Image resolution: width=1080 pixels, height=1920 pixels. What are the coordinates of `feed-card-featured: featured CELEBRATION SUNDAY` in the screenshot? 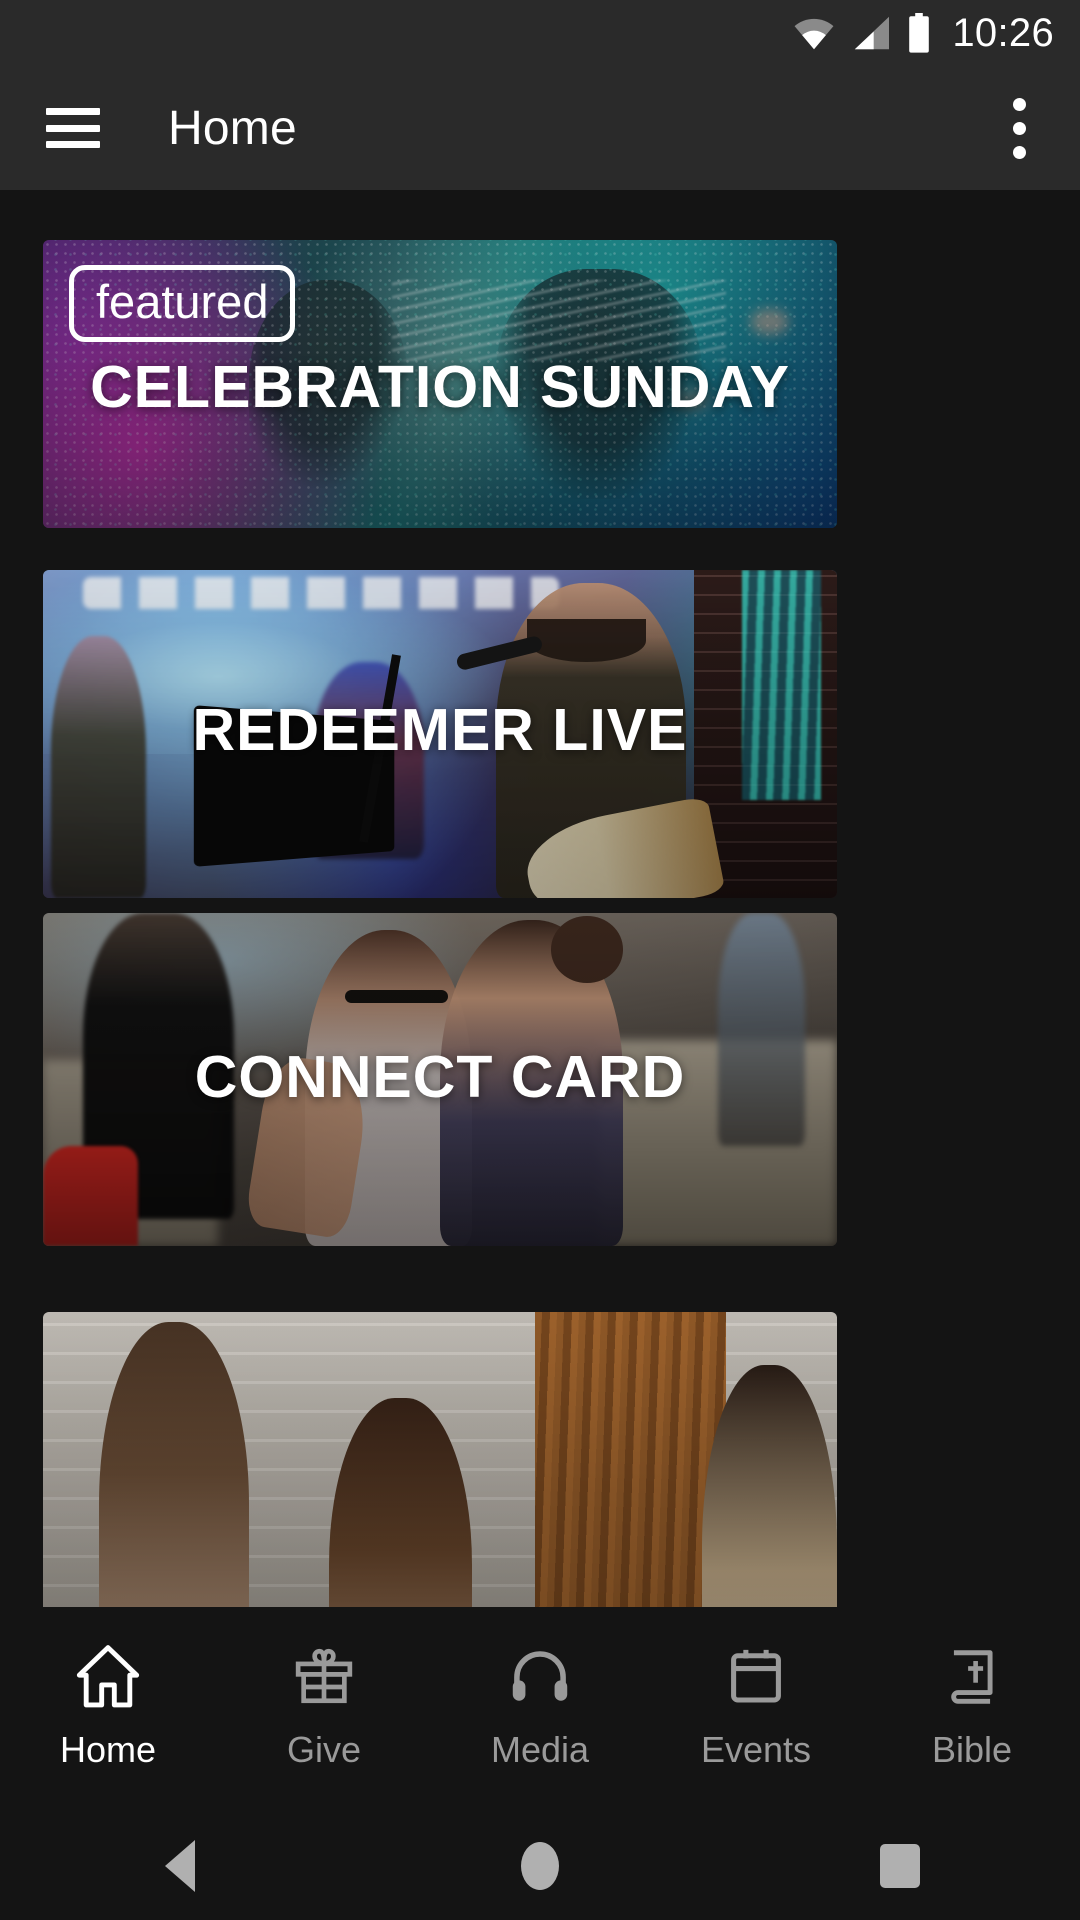 It's located at (440, 384).